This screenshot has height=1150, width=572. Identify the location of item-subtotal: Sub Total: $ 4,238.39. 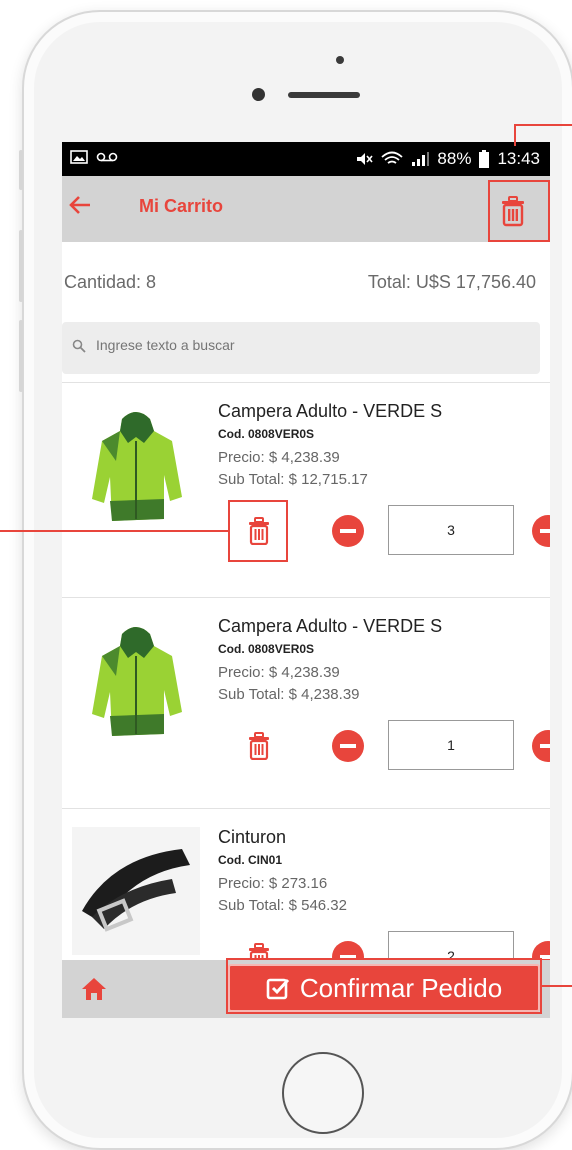
(289, 694).